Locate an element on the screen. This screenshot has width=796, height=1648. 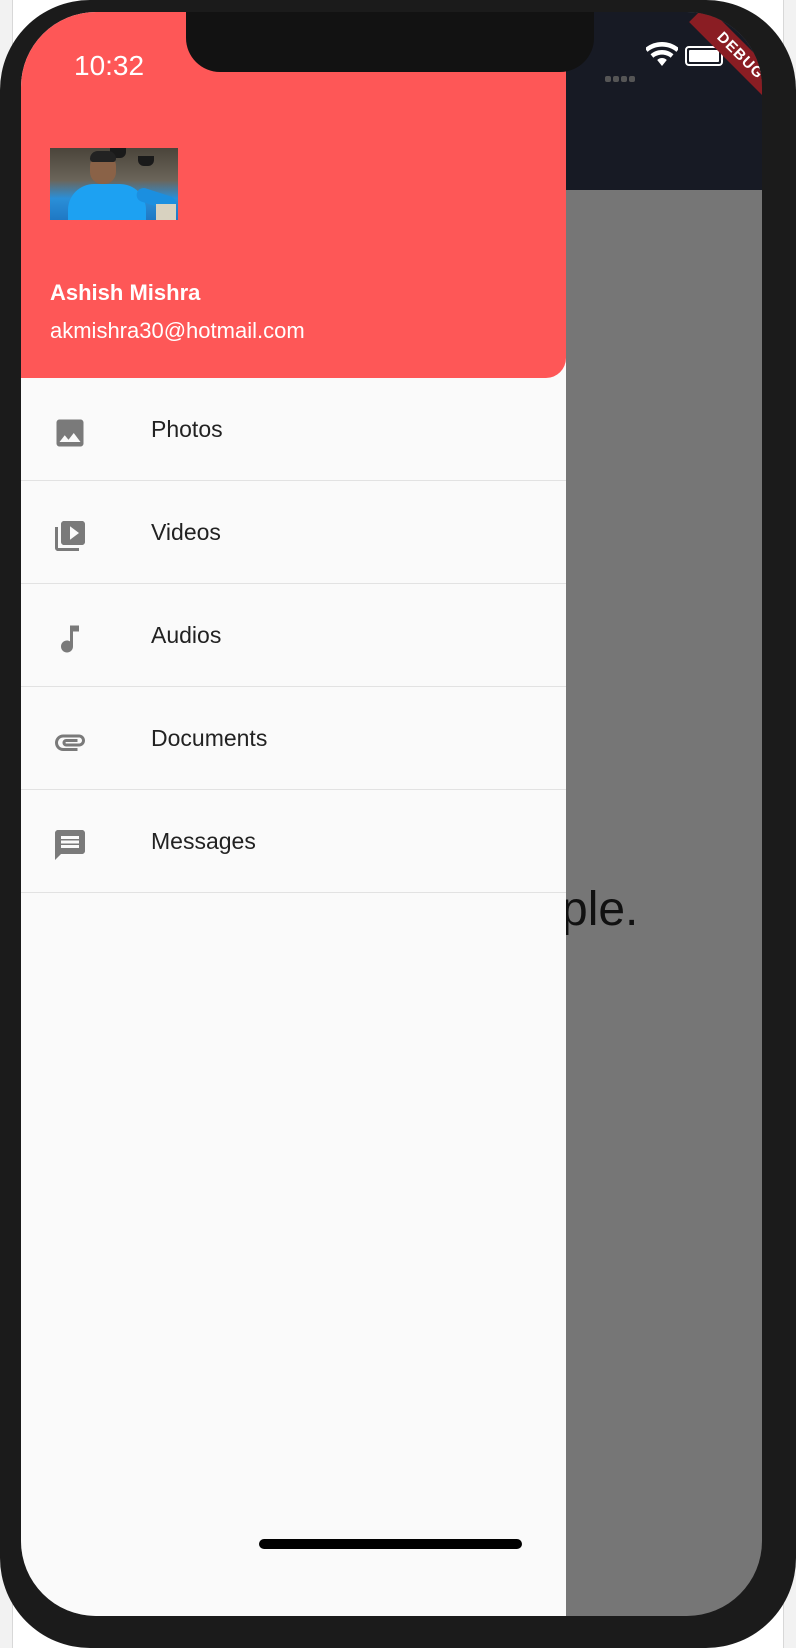
music-note-icon is located at coordinates (70, 639).